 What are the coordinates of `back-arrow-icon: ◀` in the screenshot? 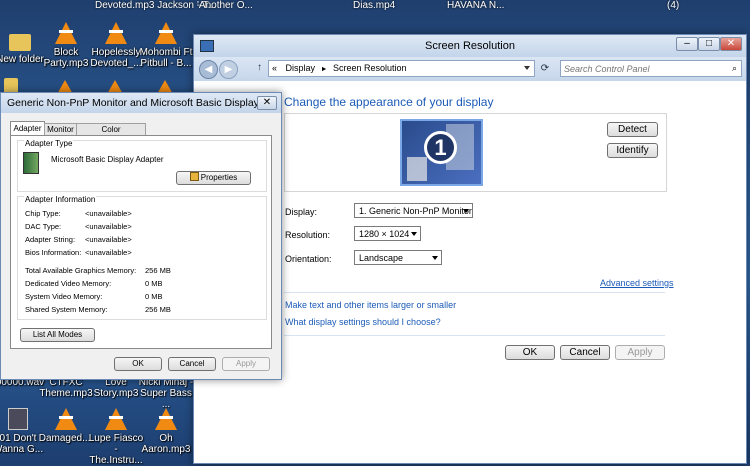 It's located at (208, 69).